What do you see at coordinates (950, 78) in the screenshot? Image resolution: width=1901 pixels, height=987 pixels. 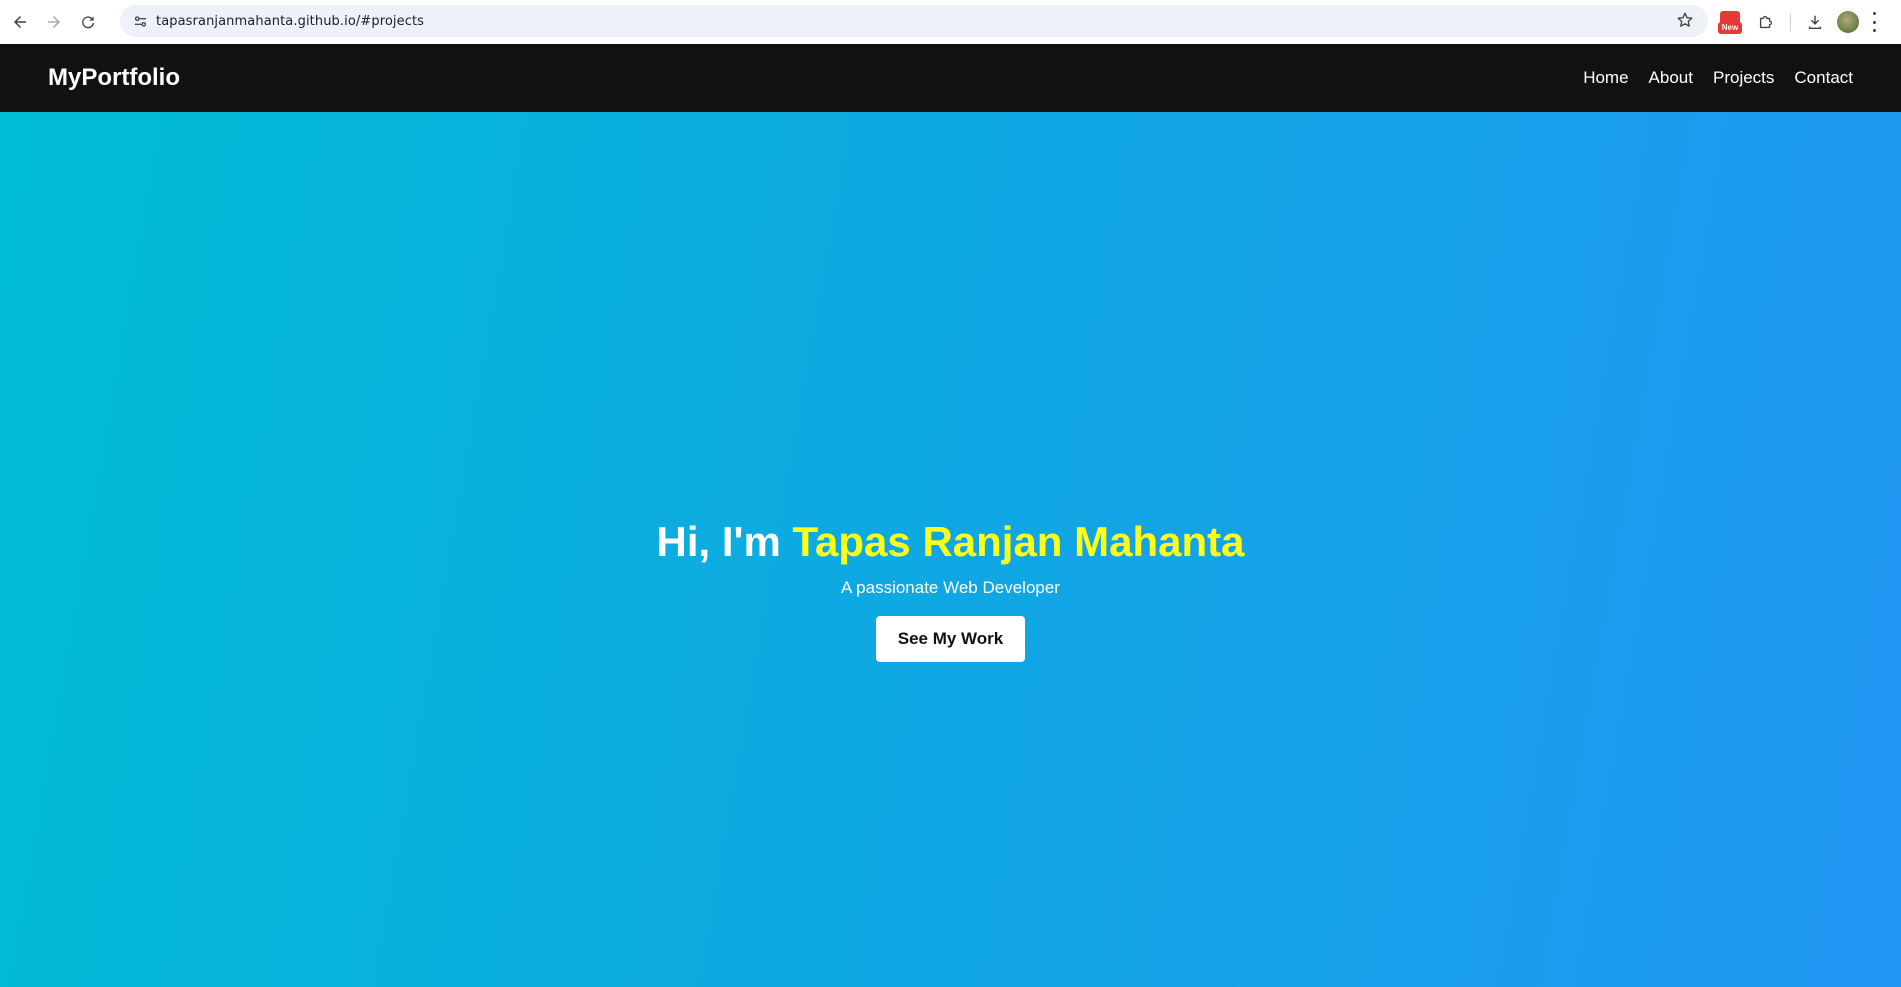 I see `site-navbar: MyPortfolio Home About Projects Contact` at bounding box center [950, 78].